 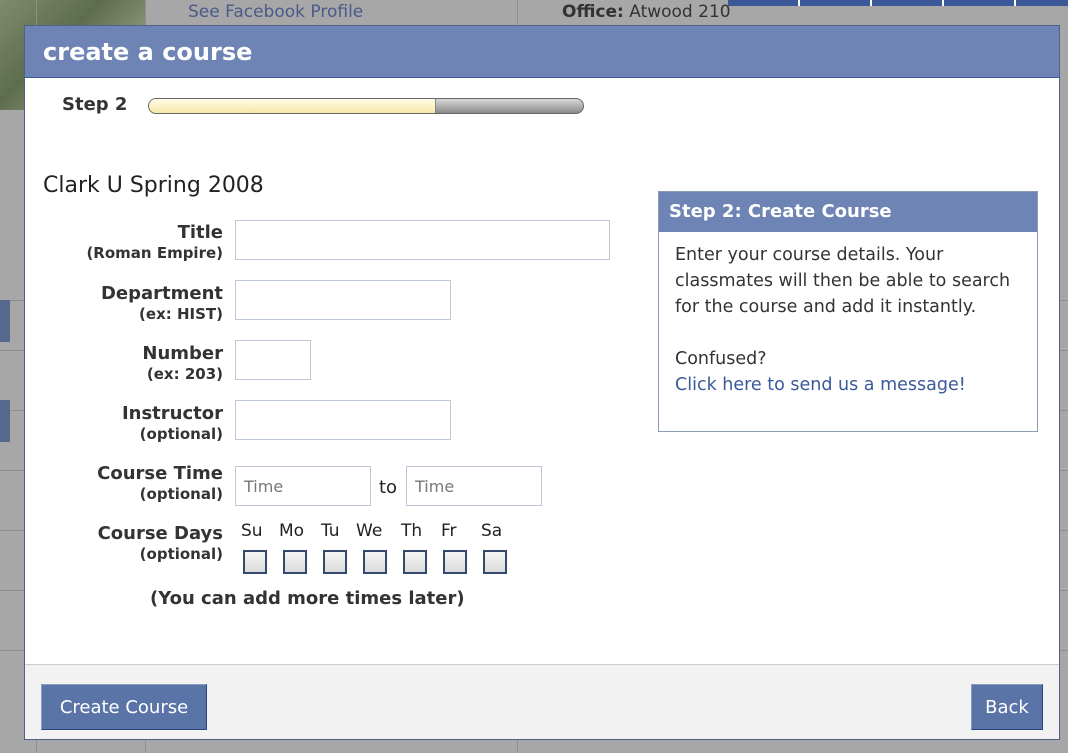 I want to click on day-label-th: Th, so click(x=412, y=531).